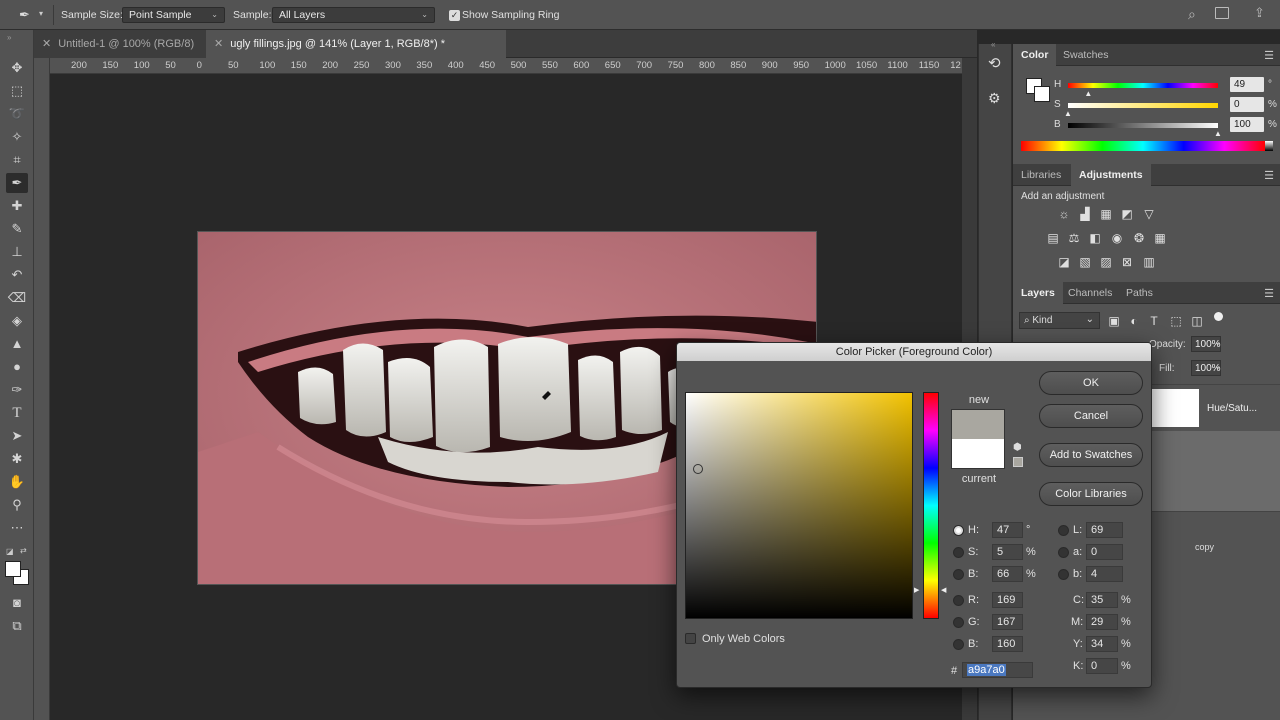  I want to click on tab-adjustments: Adjustments, so click(1111, 175).